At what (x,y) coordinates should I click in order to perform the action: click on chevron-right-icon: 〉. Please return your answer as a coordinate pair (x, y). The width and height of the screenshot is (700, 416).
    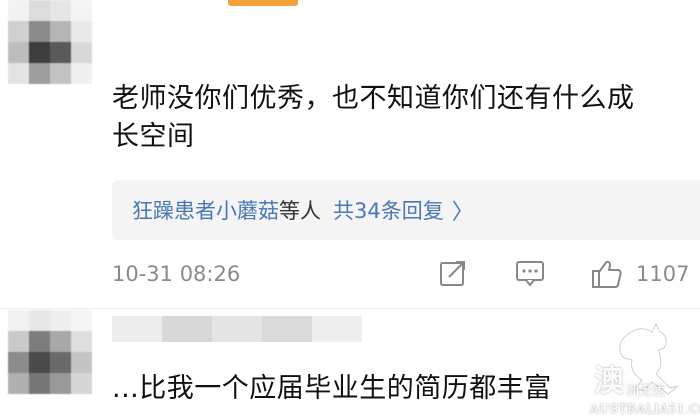
    Looking at the image, I should click on (462, 212).